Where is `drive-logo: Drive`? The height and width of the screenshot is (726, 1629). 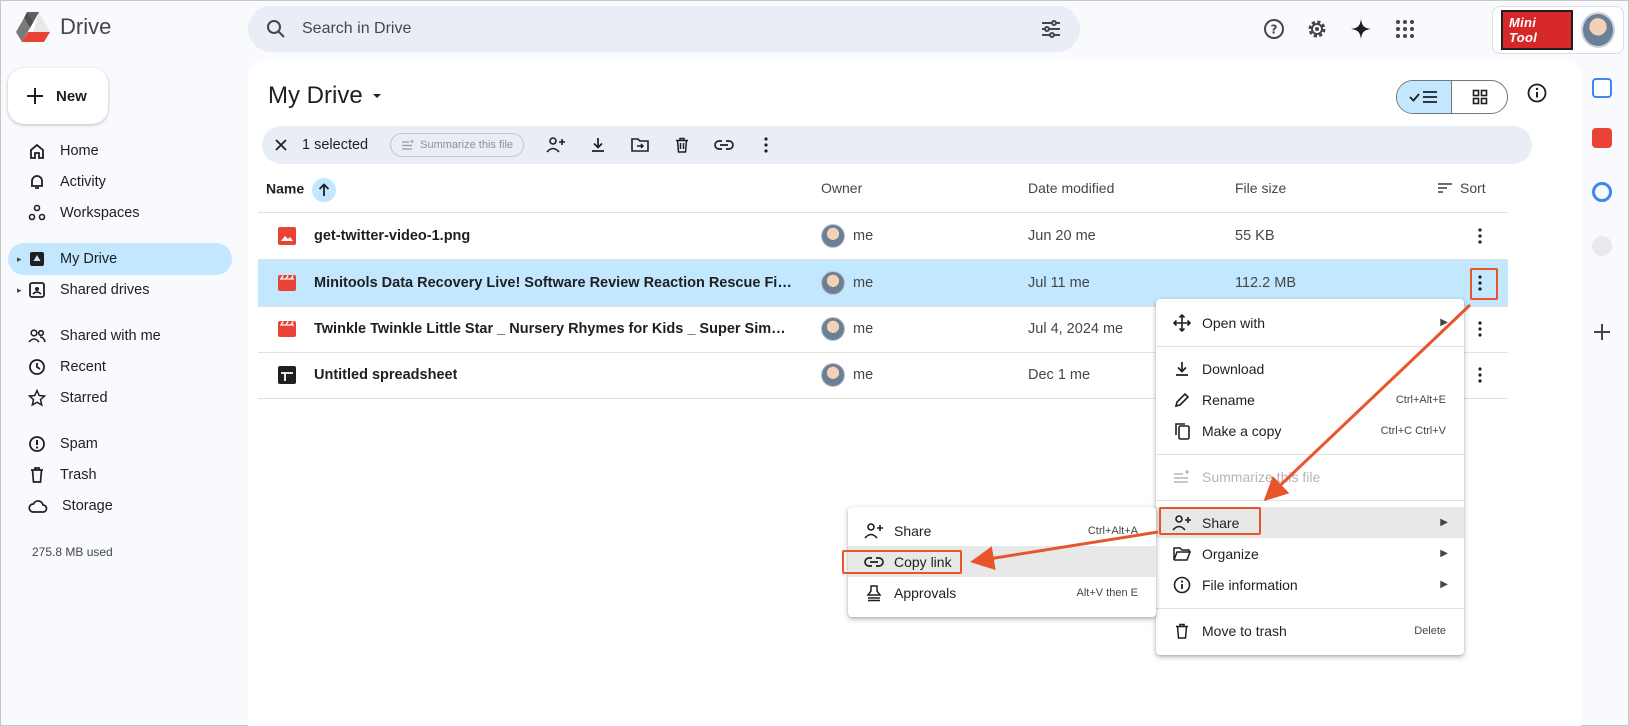
drive-logo: Drive is located at coordinates (63, 27).